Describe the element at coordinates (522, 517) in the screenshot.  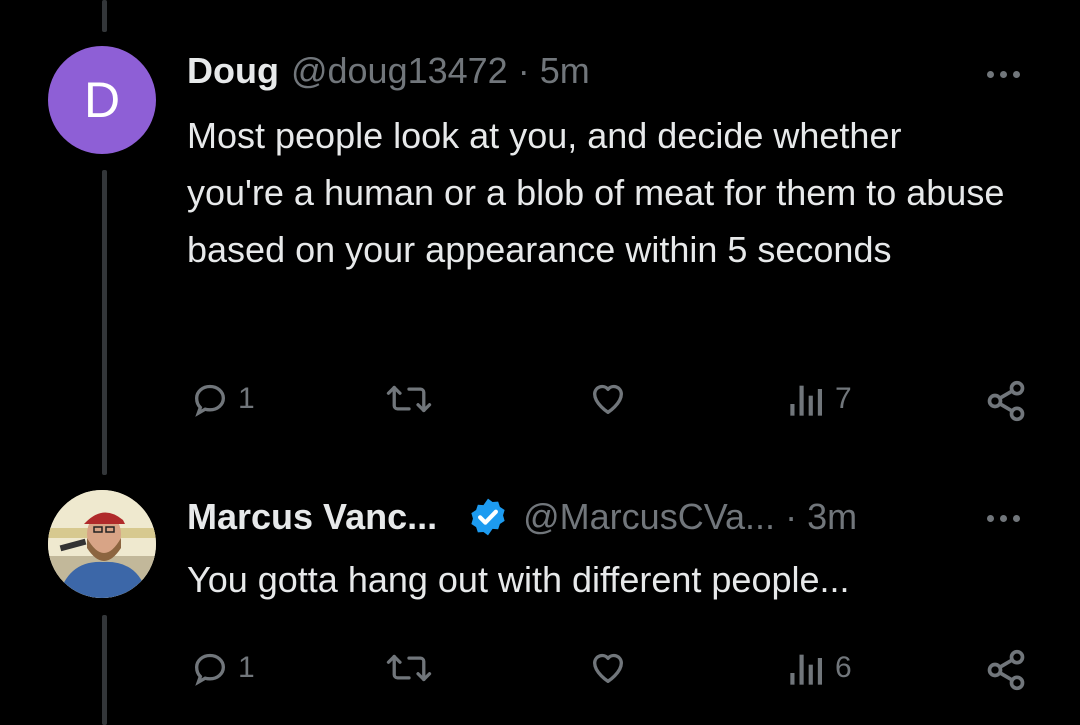
I see `tweet-header: Marcus Vanc... @MarcusCVa... · 3m` at that location.